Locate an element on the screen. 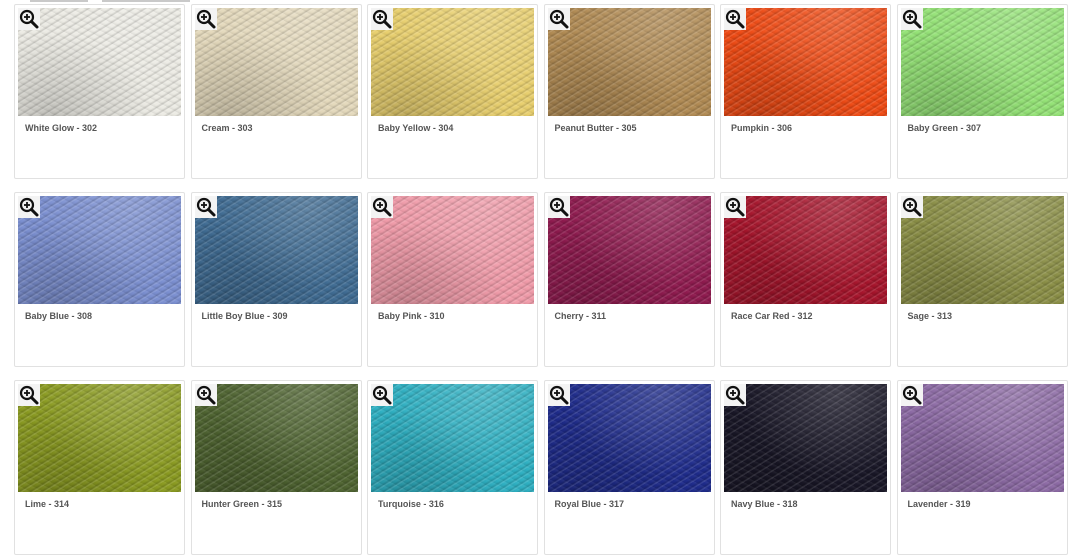 This screenshot has height=555, width=1077. swatch-card: Cherry - 311 is located at coordinates (629, 279).